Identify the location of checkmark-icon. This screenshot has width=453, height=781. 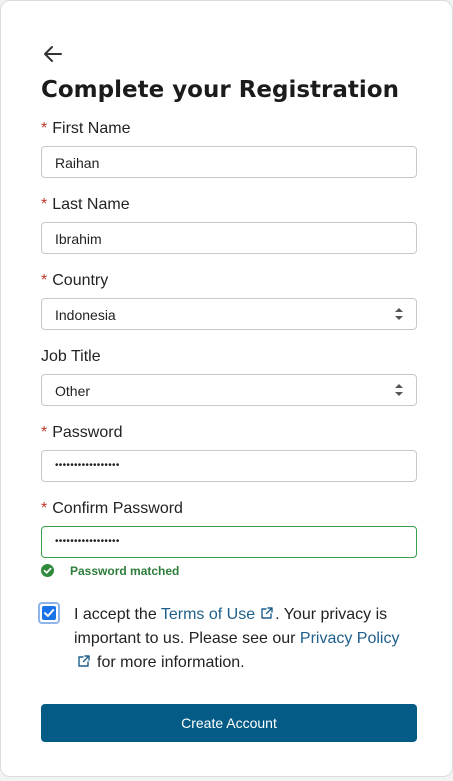
(49, 613).